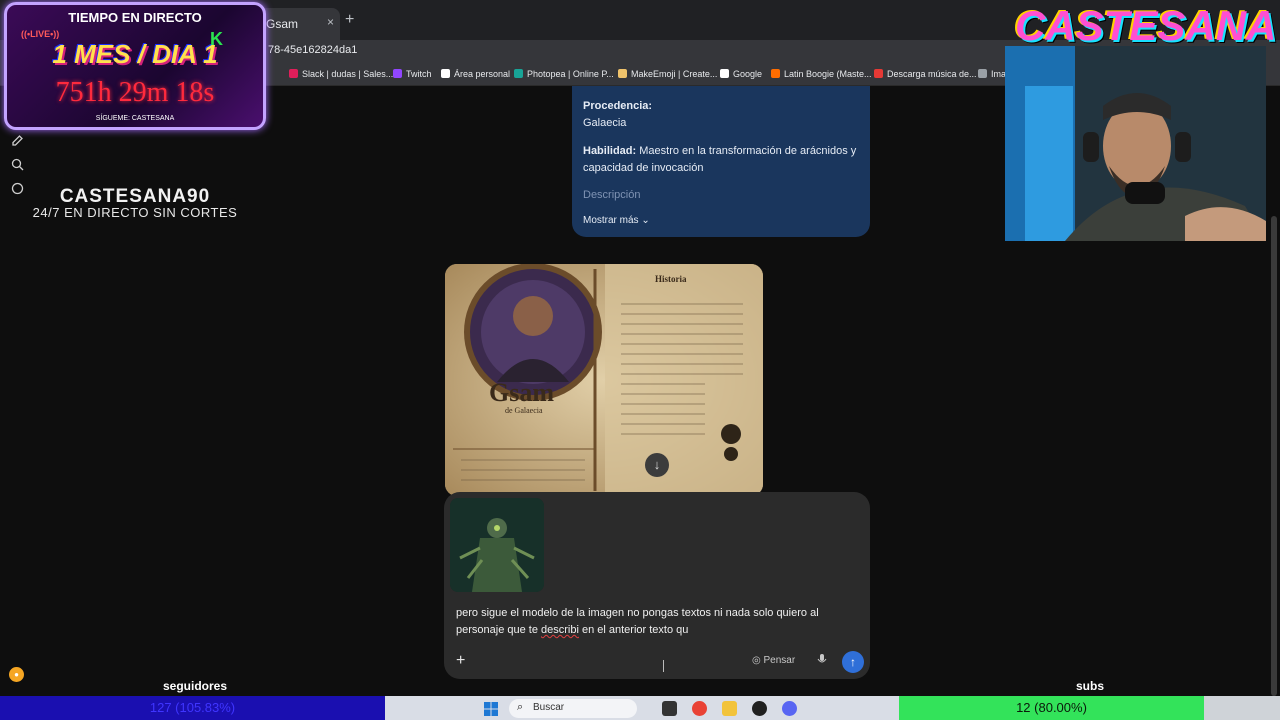 Image resolution: width=1280 pixels, height=720 pixels. Describe the element at coordinates (756, 660) in the screenshot. I see `lightbulb-icon: ◎` at that location.